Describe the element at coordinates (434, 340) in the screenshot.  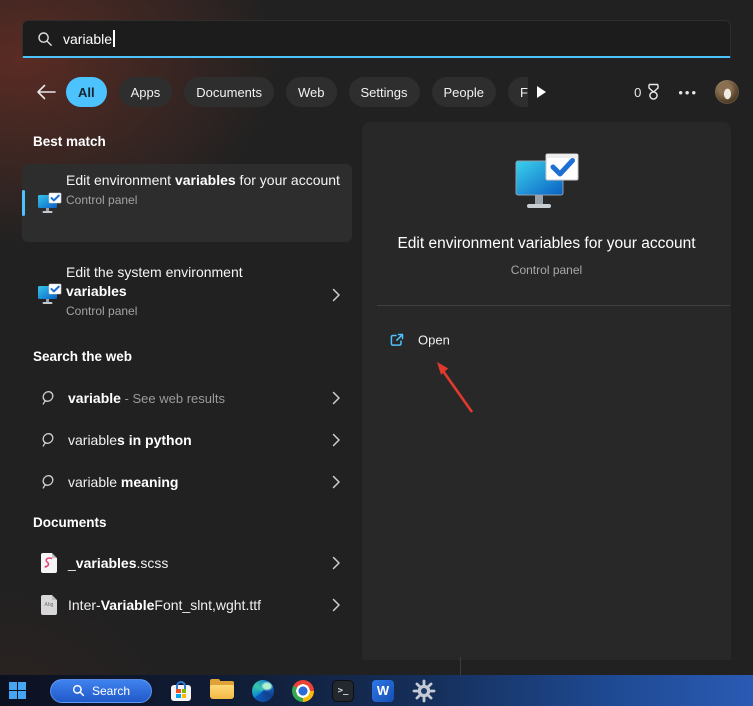
I see `open-label: Open` at that location.